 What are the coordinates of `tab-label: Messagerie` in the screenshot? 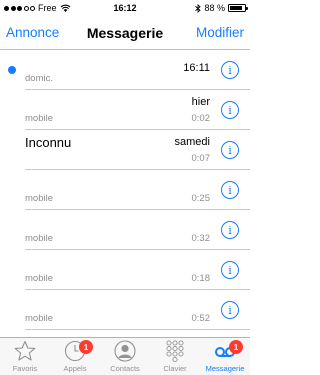 It's located at (225, 368).